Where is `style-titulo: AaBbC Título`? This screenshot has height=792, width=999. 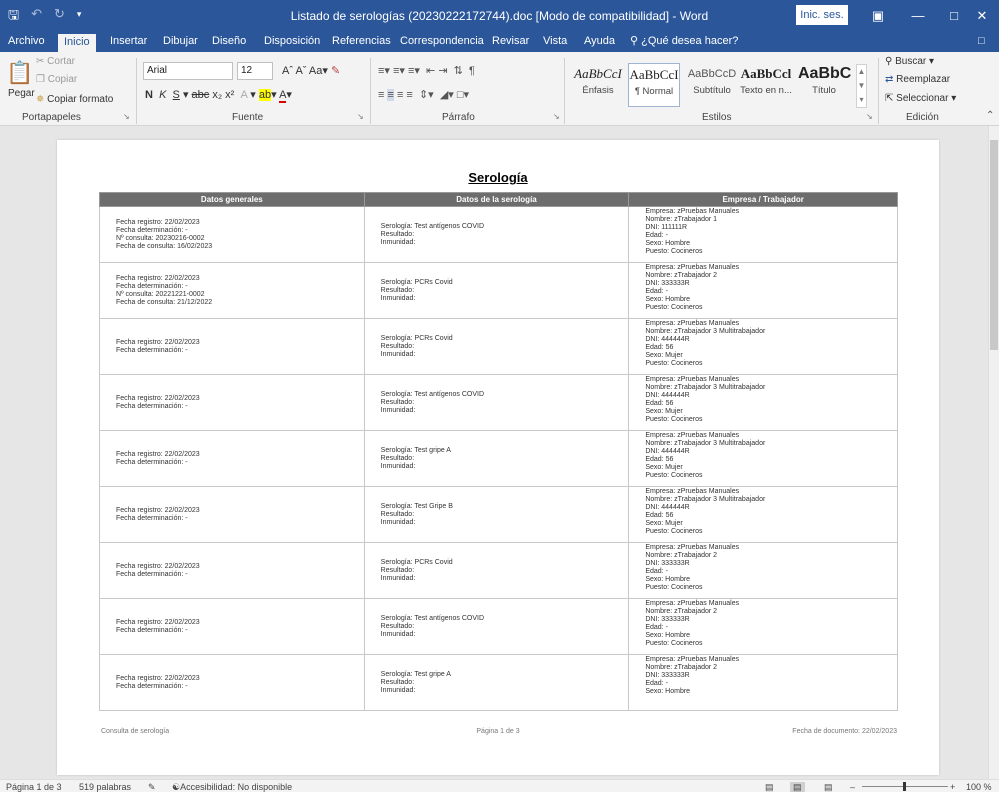 style-titulo: AaBbC Título is located at coordinates (824, 85).